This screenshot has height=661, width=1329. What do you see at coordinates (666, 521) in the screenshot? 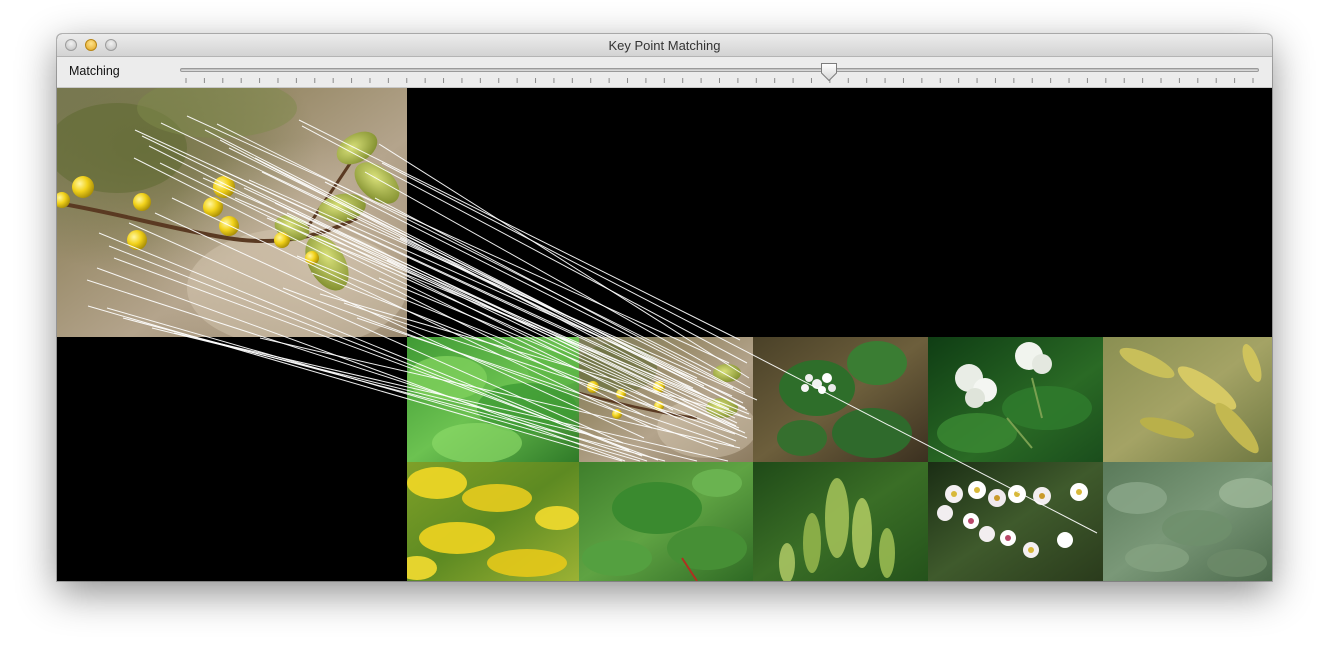
I see `match-thumb-green-lobed-leaves` at bounding box center [666, 521].